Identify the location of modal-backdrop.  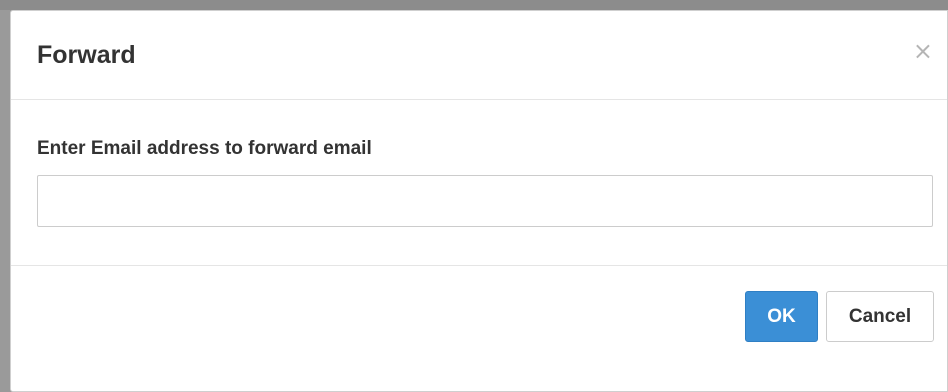
(474, 5).